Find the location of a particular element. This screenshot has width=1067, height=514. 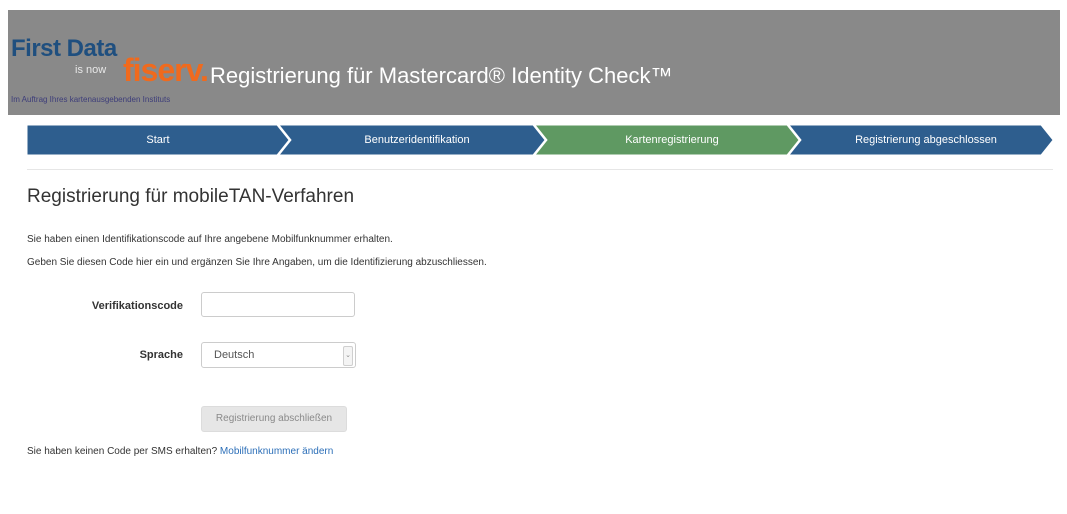

main-heading: Registrierung für mobileTAN-Verfahren is located at coordinates (191, 196).